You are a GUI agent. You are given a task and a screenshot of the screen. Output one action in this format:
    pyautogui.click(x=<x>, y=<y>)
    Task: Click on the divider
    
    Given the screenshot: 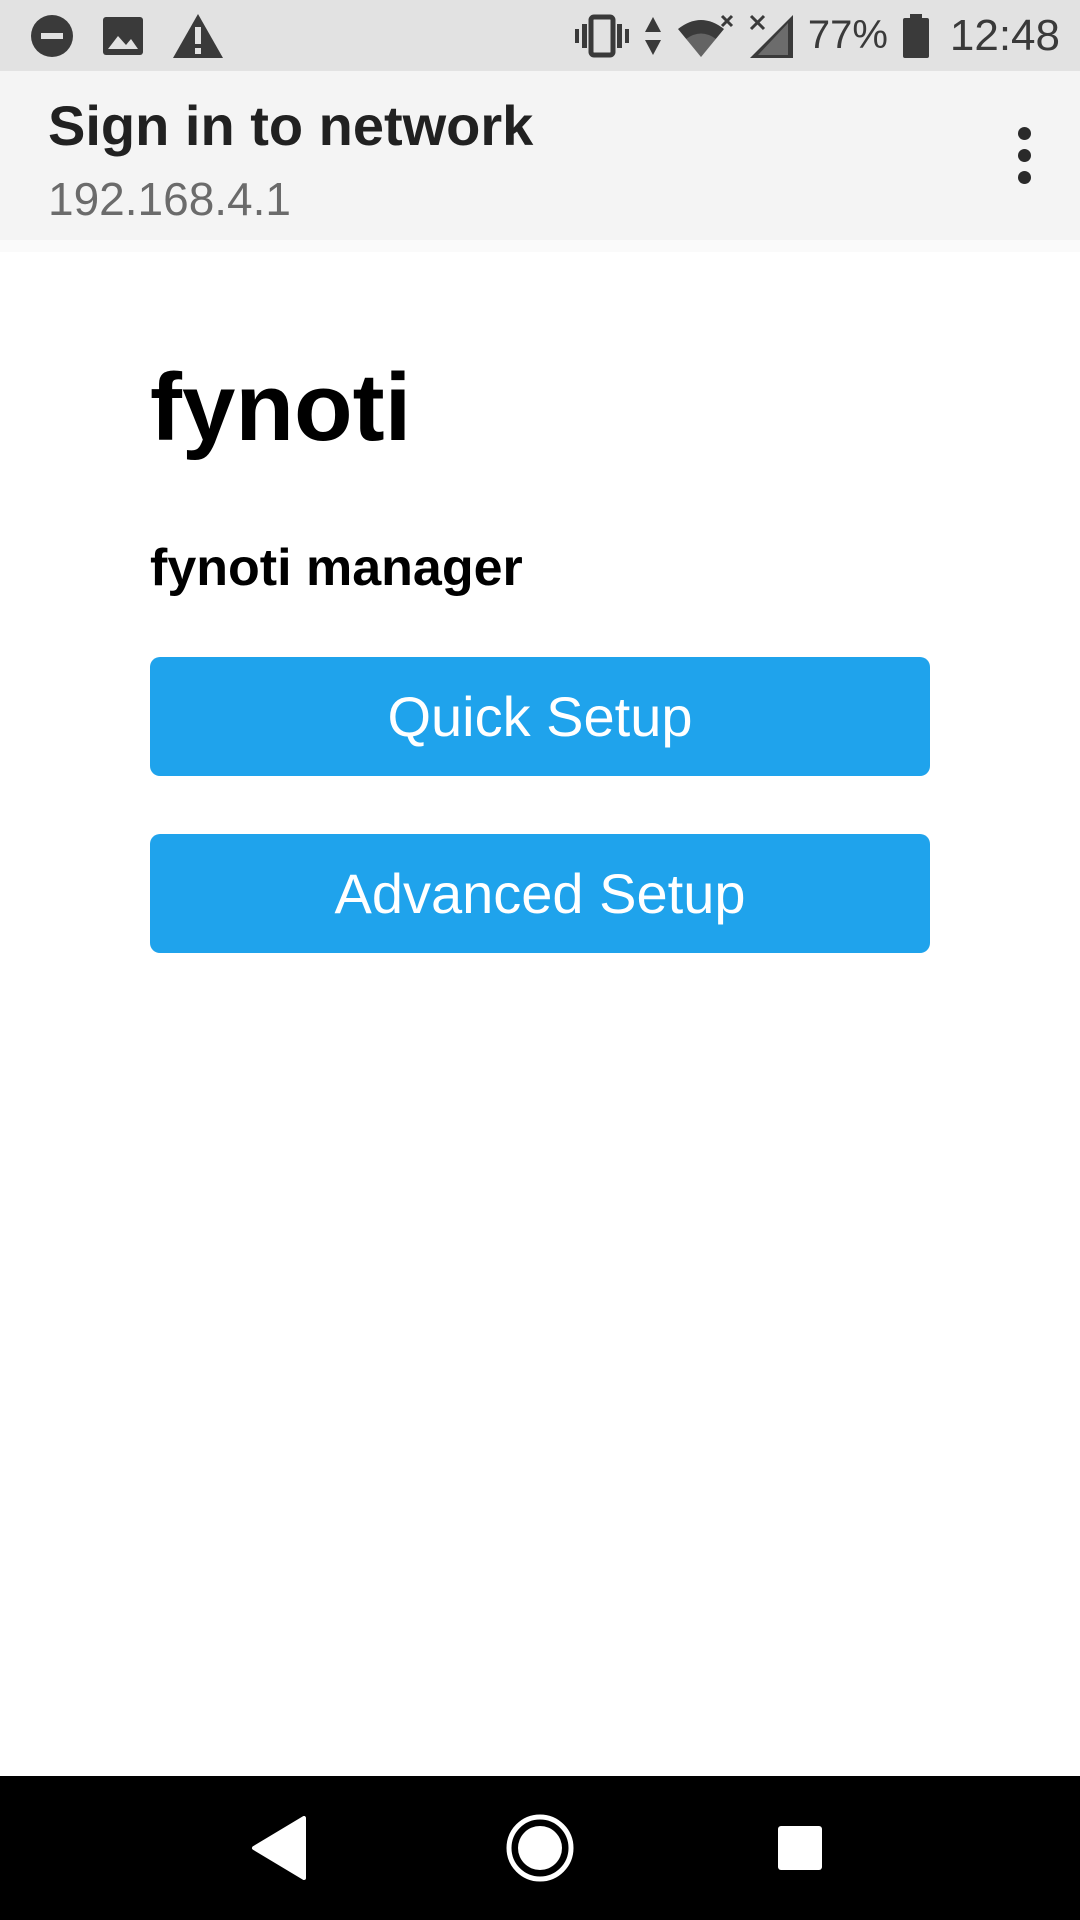 What is the action you would take?
    pyautogui.click(x=540, y=246)
    